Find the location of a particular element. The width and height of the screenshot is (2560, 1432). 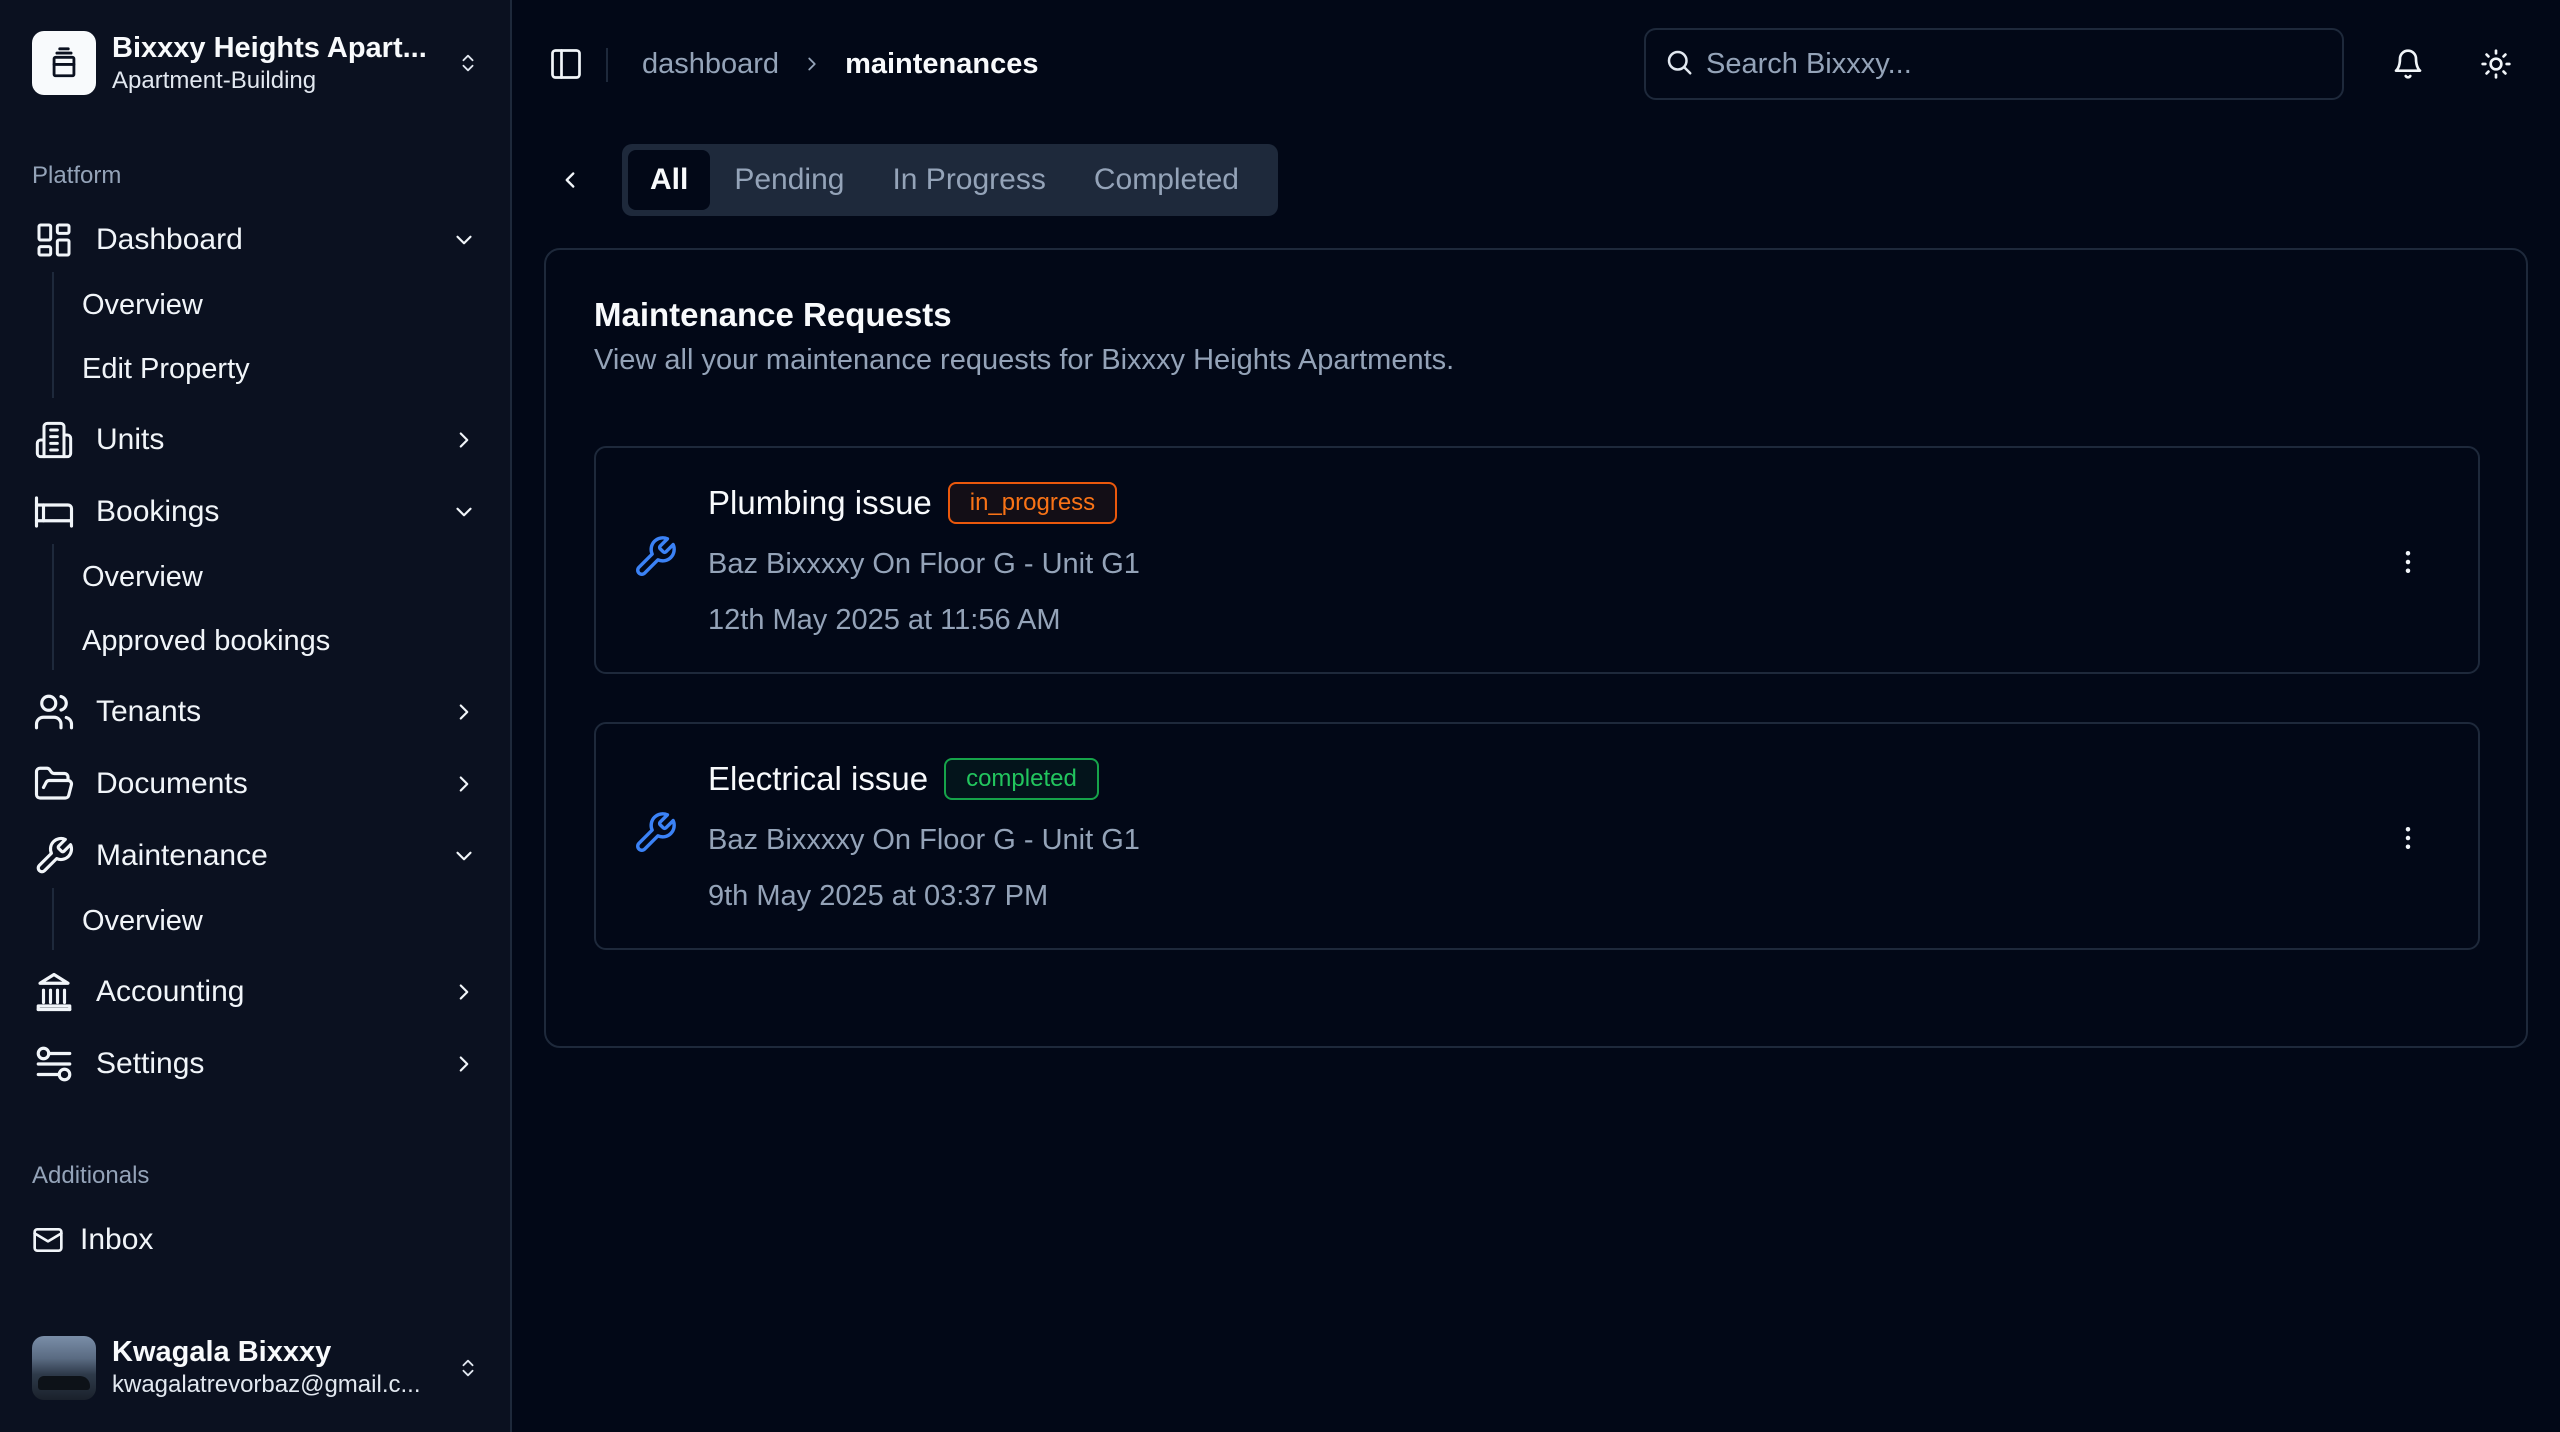

building-2-icon is located at coordinates (54, 440).